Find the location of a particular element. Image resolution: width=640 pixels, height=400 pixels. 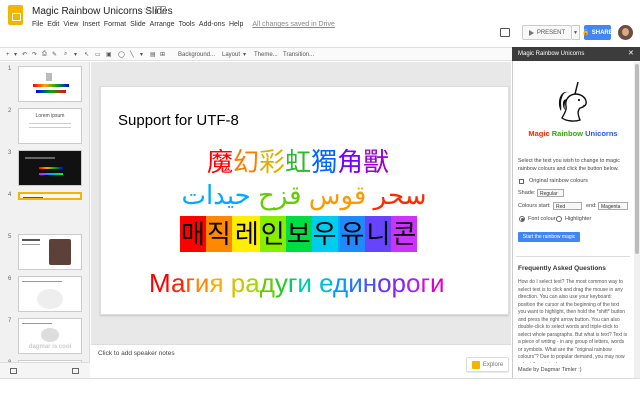

comment-icon is located at coordinates (505, 32).